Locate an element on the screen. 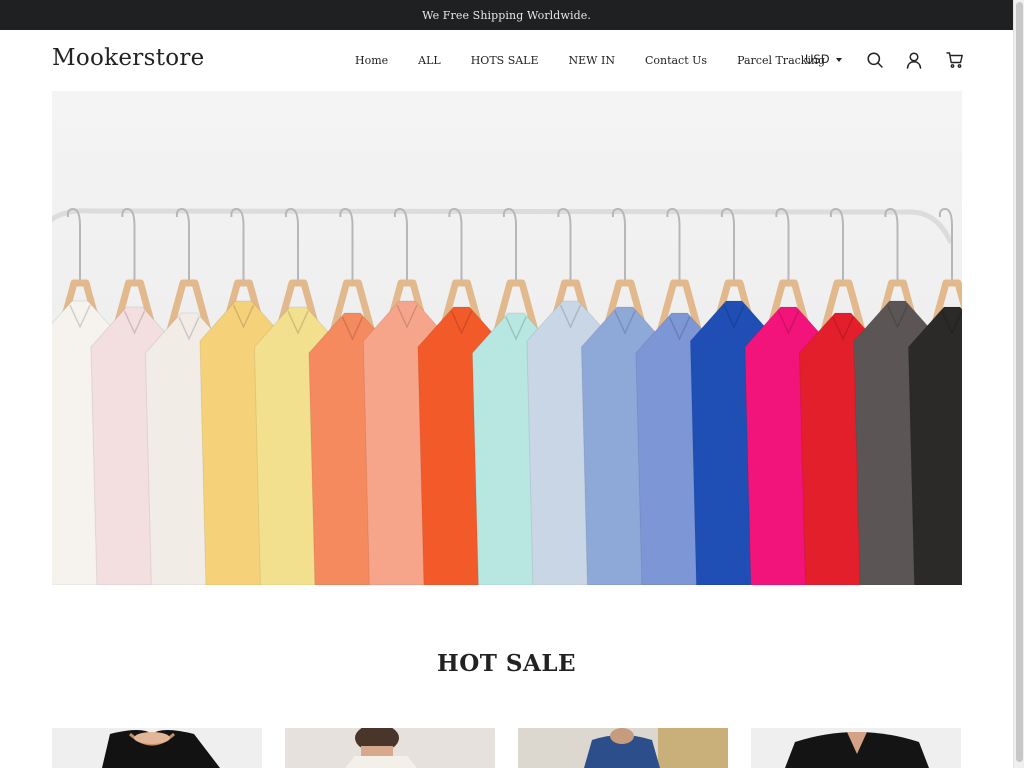 The image size is (1024, 768). announcement-bar: We Free Shipping Worldwide. is located at coordinates (506, 15).